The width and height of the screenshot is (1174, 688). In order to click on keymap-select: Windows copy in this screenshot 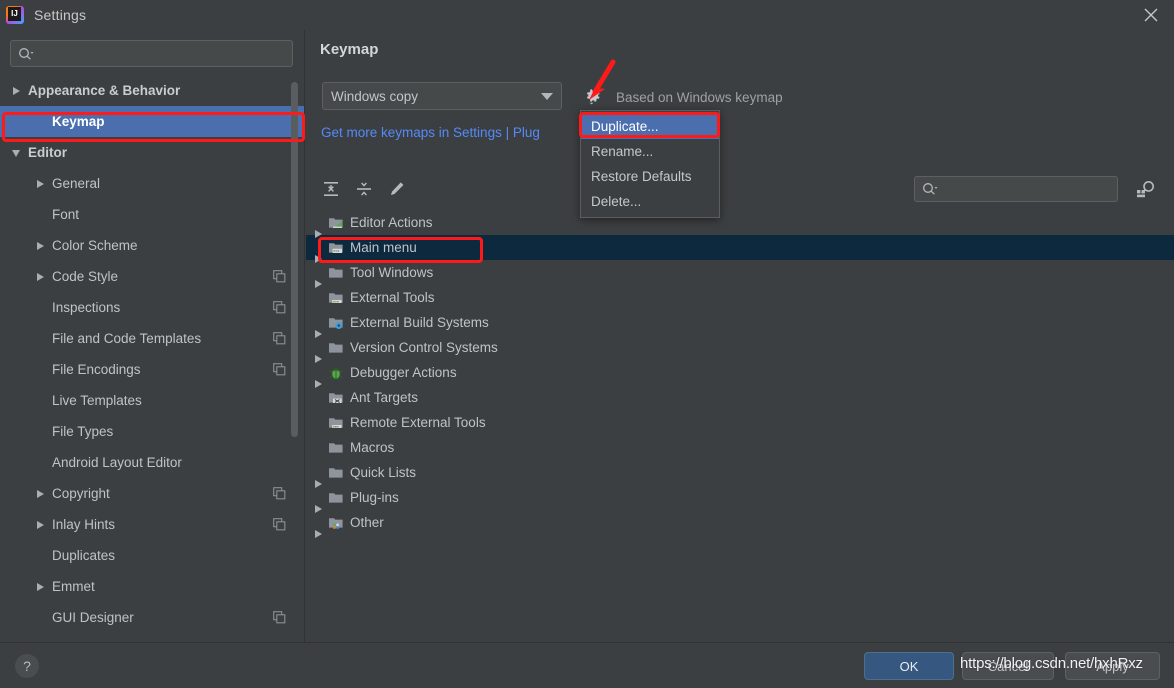, I will do `click(442, 96)`.